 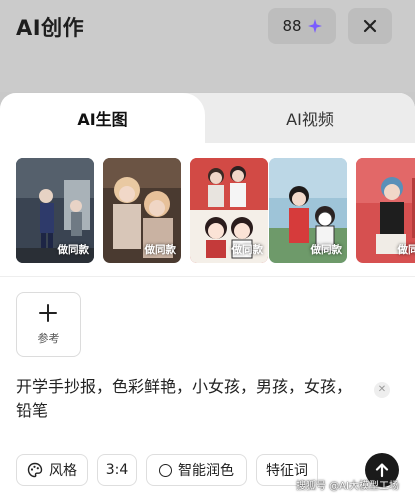 What do you see at coordinates (382, 470) in the screenshot?
I see `arrow-up-icon` at bounding box center [382, 470].